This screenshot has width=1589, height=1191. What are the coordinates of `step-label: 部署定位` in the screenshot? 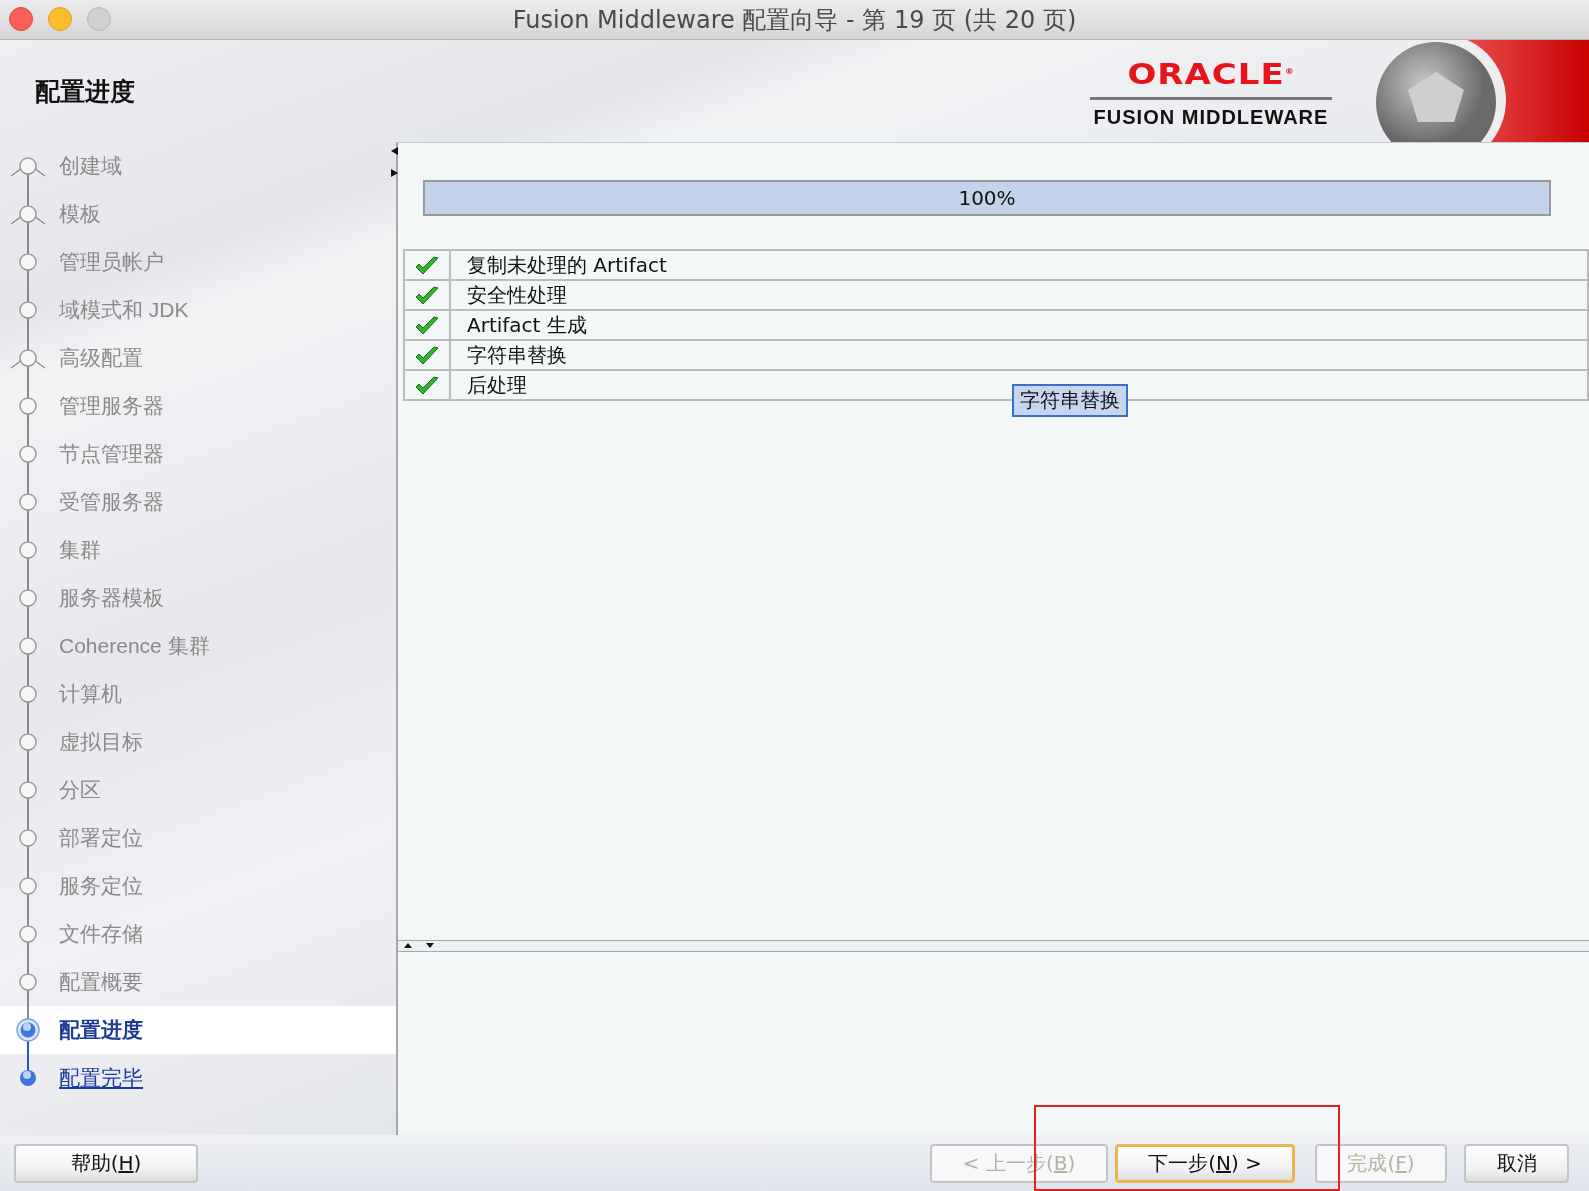 It's located at (101, 838).